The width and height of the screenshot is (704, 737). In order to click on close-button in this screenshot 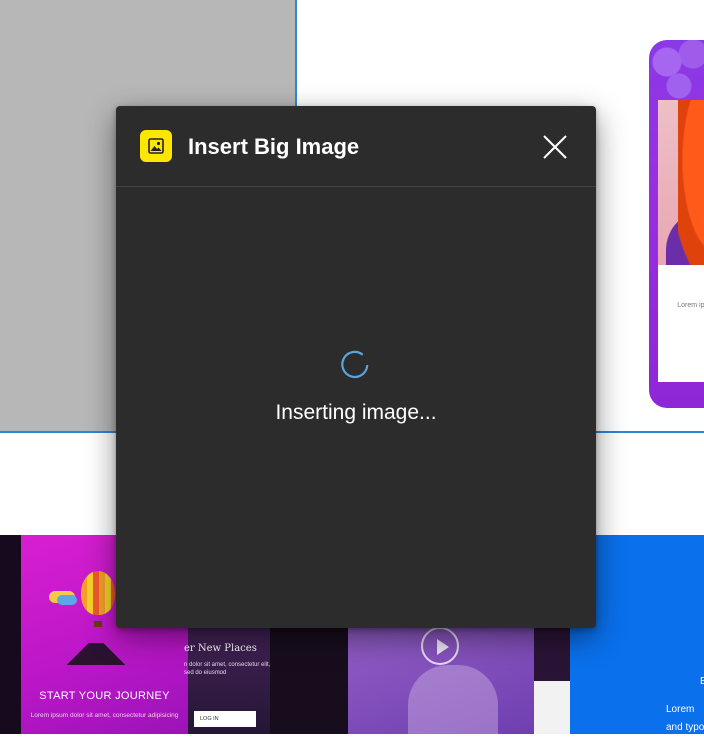, I will do `click(555, 147)`.